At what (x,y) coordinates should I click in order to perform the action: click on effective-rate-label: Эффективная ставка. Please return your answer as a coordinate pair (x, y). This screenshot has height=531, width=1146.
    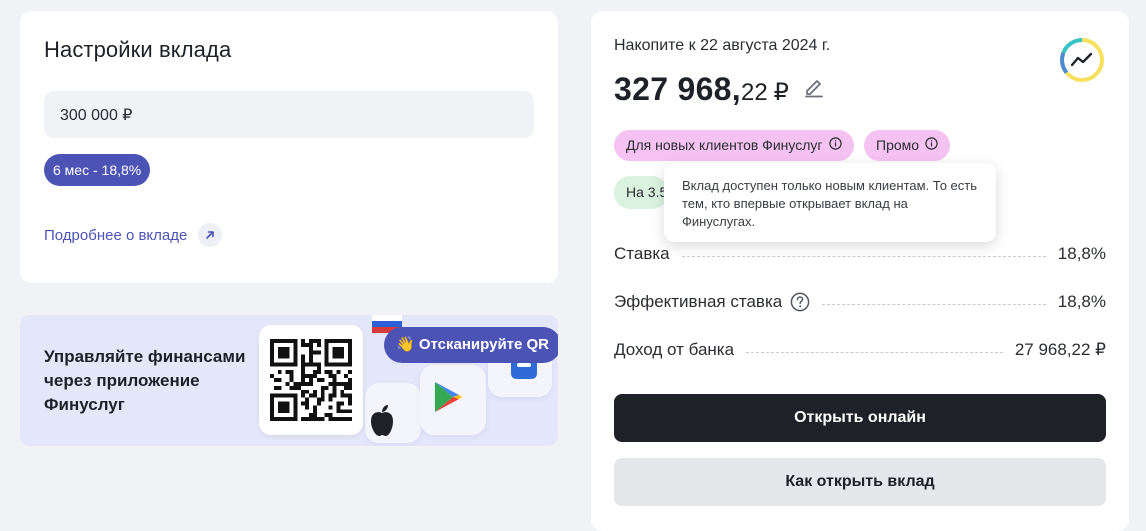
    Looking at the image, I should click on (698, 301).